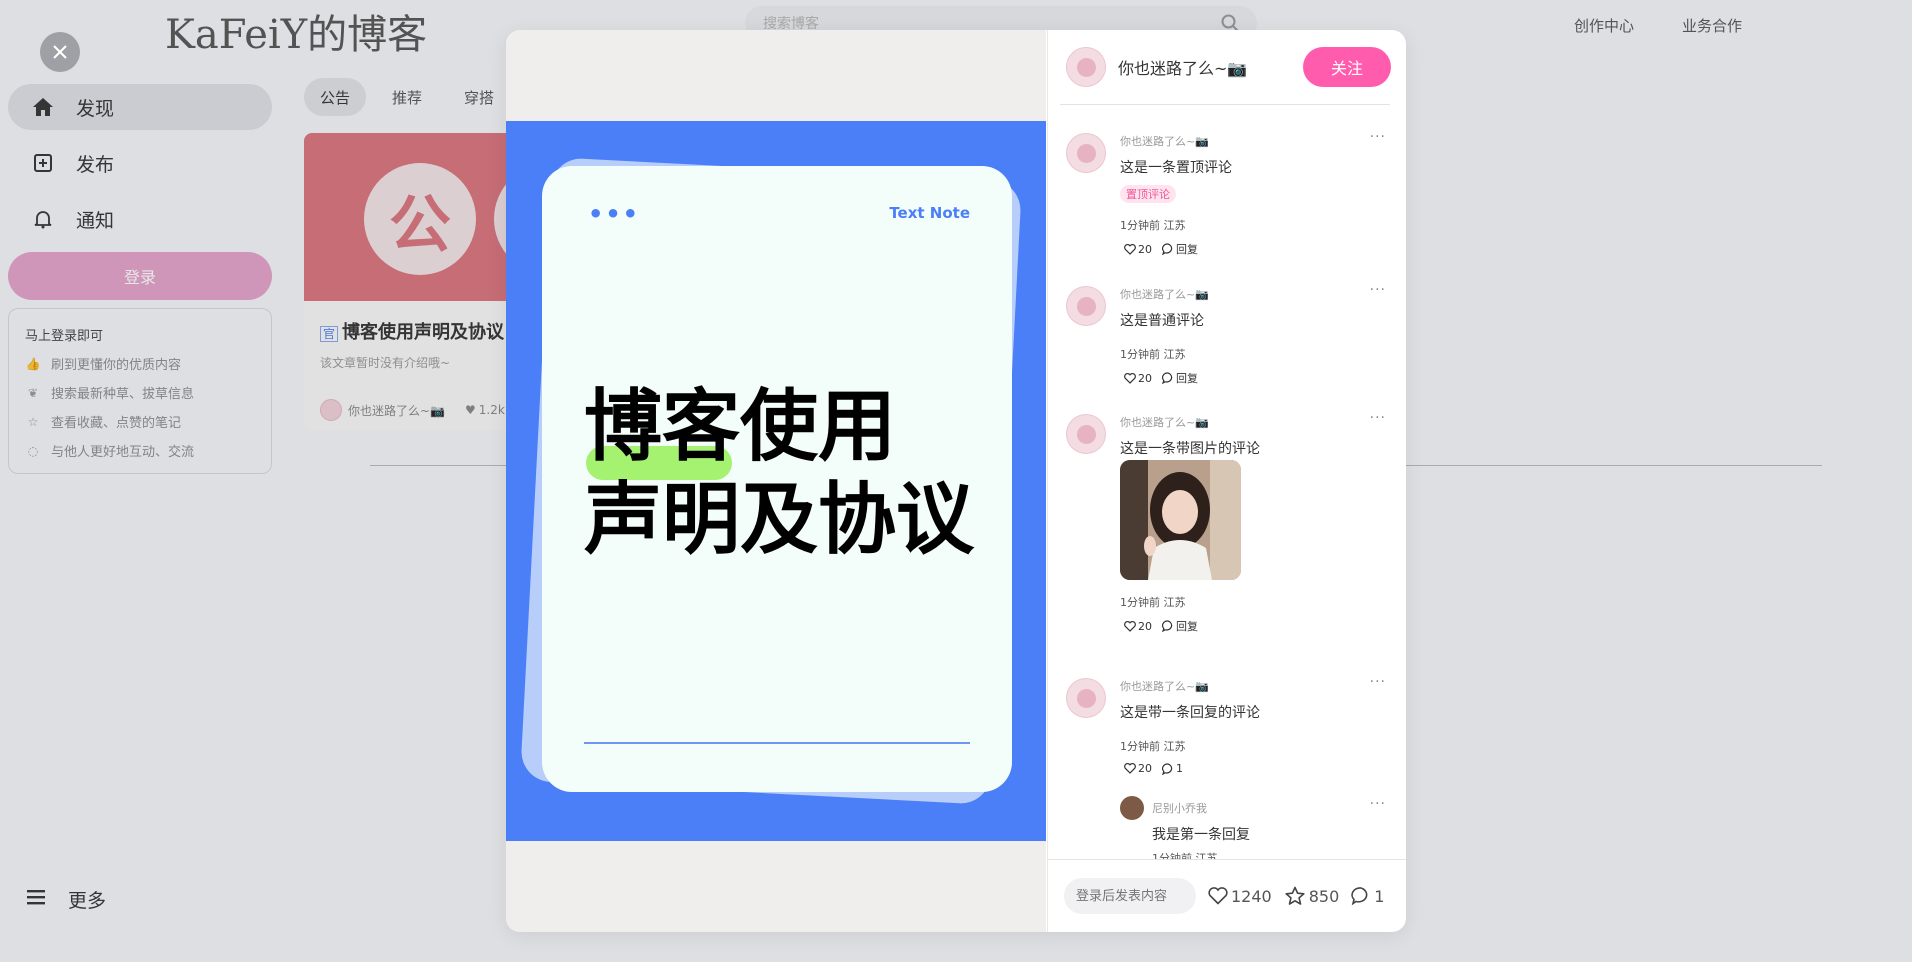 The image size is (1912, 962). What do you see at coordinates (740, 427) in the screenshot?
I see `note-title-line1: 博客使用` at bounding box center [740, 427].